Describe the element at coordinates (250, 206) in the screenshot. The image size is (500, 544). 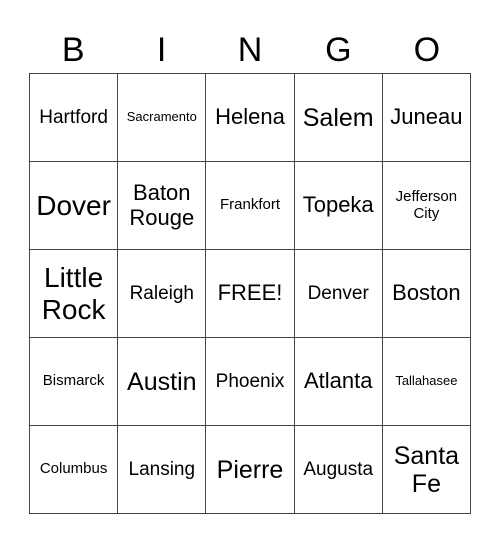
I see `bingo-cell: Frankfort` at that location.